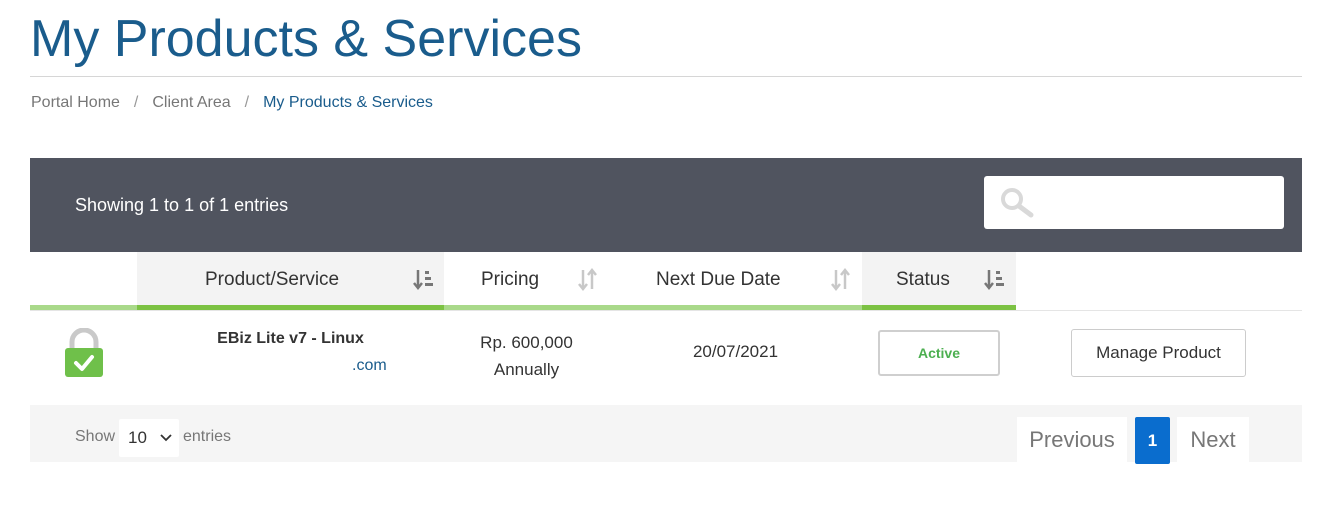  What do you see at coordinates (84, 352) in the screenshot?
I see `padlock-check-icon` at bounding box center [84, 352].